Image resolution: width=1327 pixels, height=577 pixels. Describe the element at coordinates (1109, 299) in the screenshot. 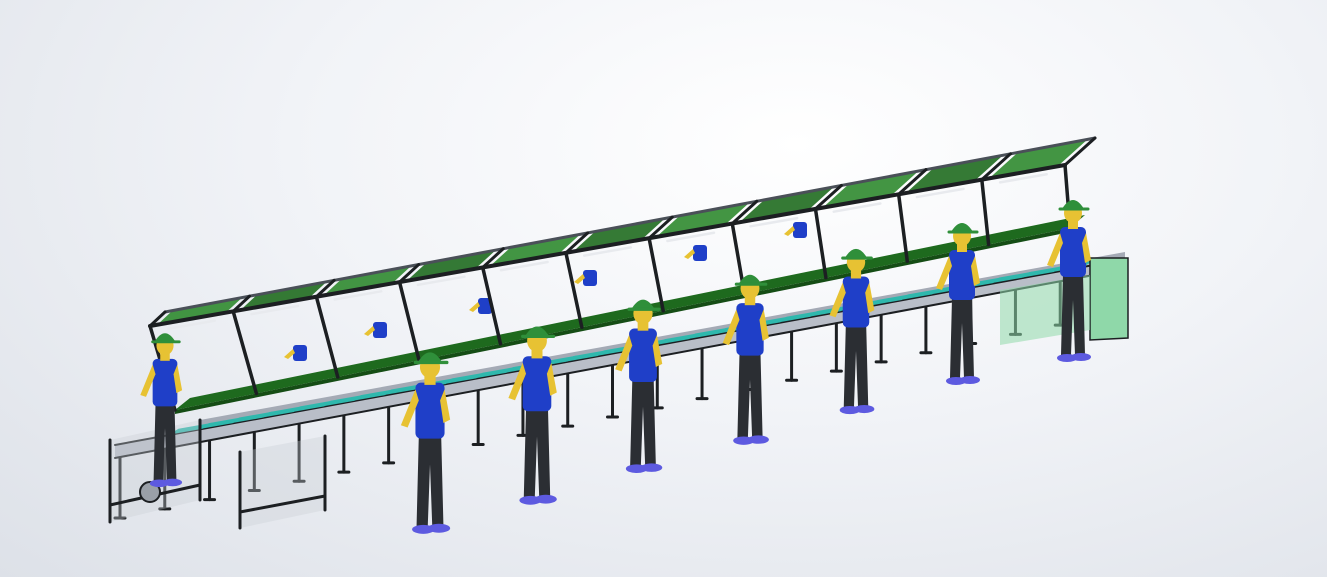

I see `right-cabinet` at that location.